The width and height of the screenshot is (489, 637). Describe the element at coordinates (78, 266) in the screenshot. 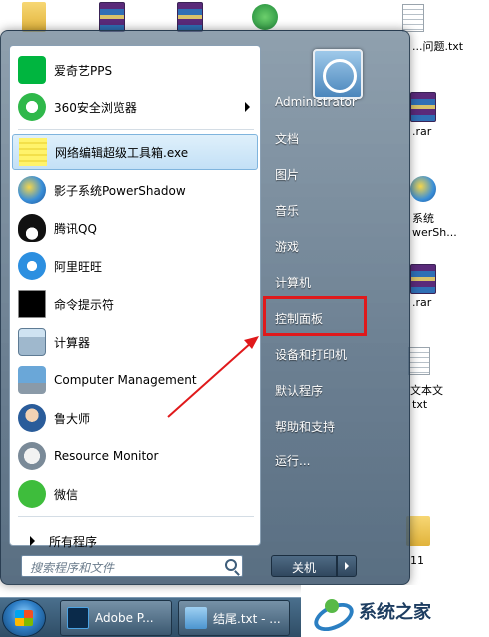

I see `program-label: 阿里旺旺` at that location.